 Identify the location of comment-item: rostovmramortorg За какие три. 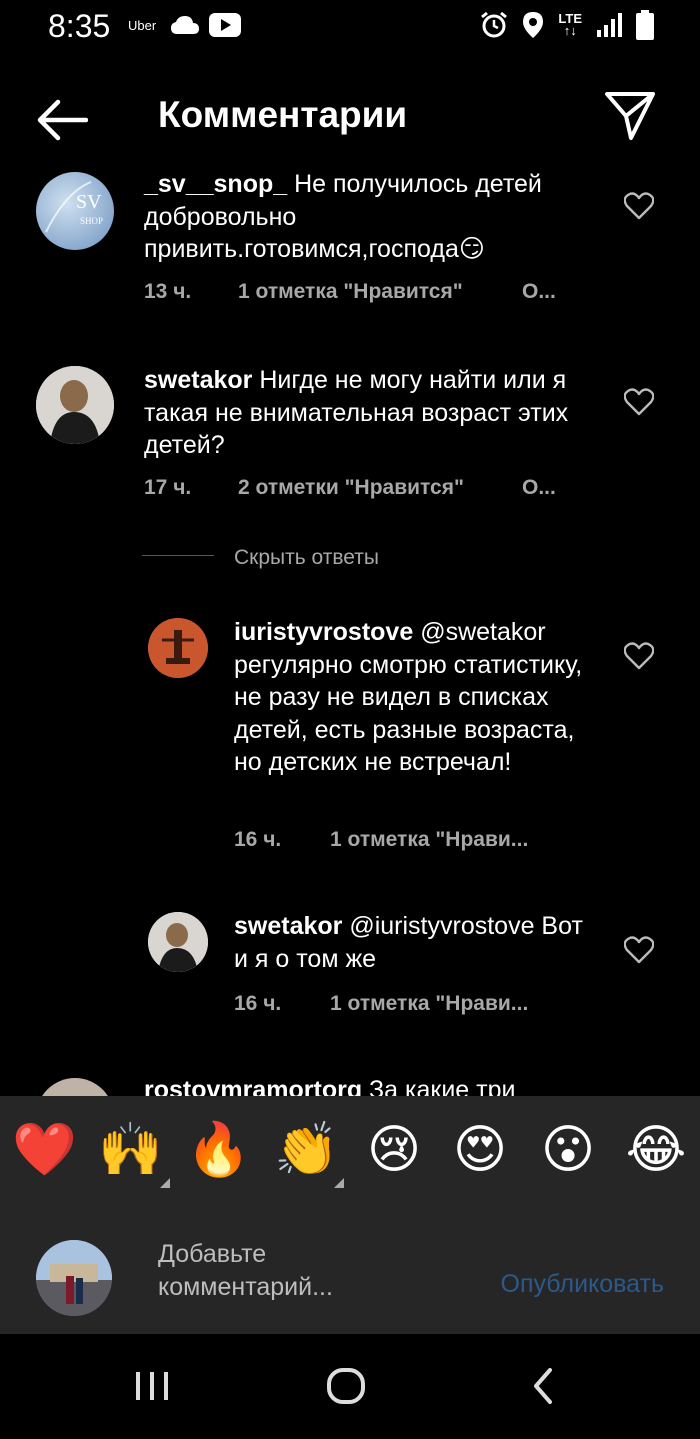
(350, 1083).